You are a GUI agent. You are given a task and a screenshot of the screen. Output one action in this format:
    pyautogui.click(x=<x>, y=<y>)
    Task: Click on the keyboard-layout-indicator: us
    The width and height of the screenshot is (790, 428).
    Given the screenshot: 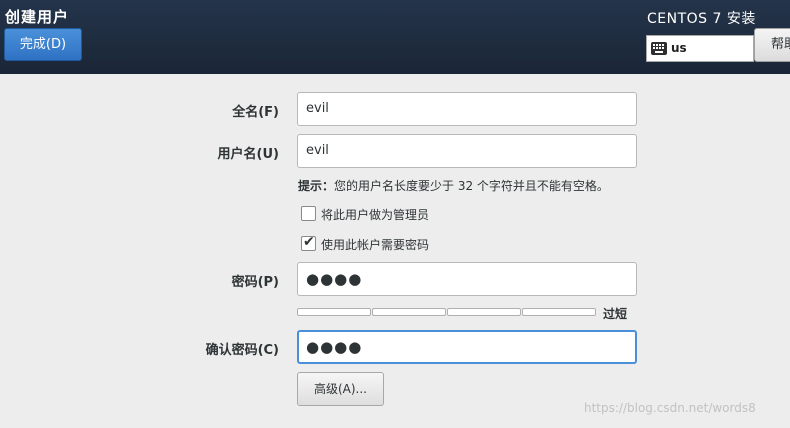 What is the action you would take?
    pyautogui.click(x=700, y=48)
    